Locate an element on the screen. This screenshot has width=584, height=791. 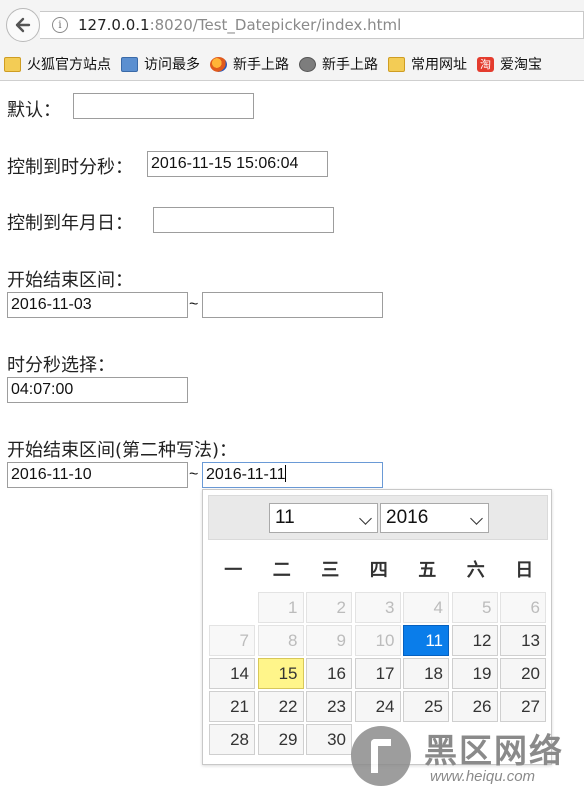
bookmark-item: 火狐官方站点 is located at coordinates (58, 64).